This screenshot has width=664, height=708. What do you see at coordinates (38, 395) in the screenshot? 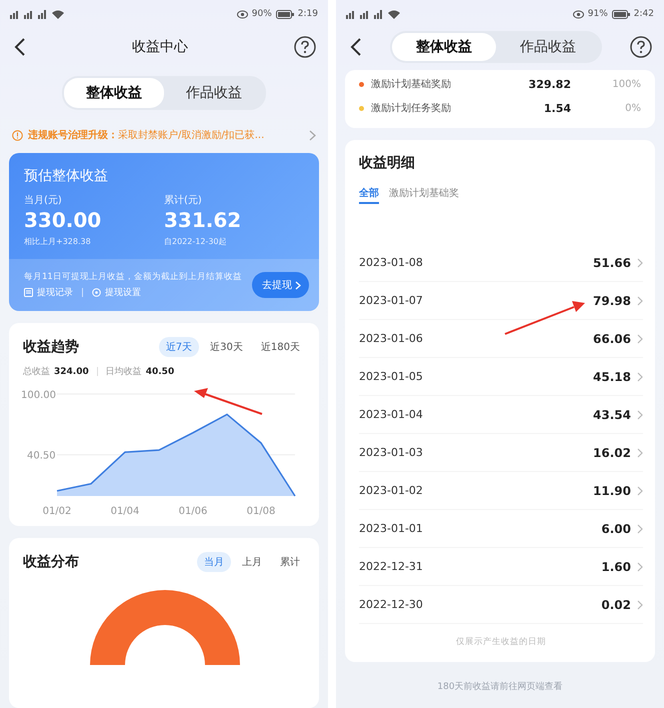
I see `axis-label: 100.00` at bounding box center [38, 395].